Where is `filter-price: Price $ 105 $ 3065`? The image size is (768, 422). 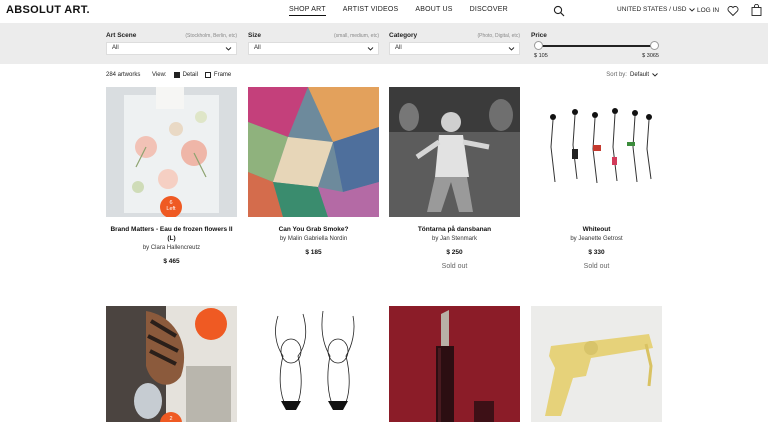
filter-price: Price $ 105 $ 3065 is located at coordinates (595, 45).